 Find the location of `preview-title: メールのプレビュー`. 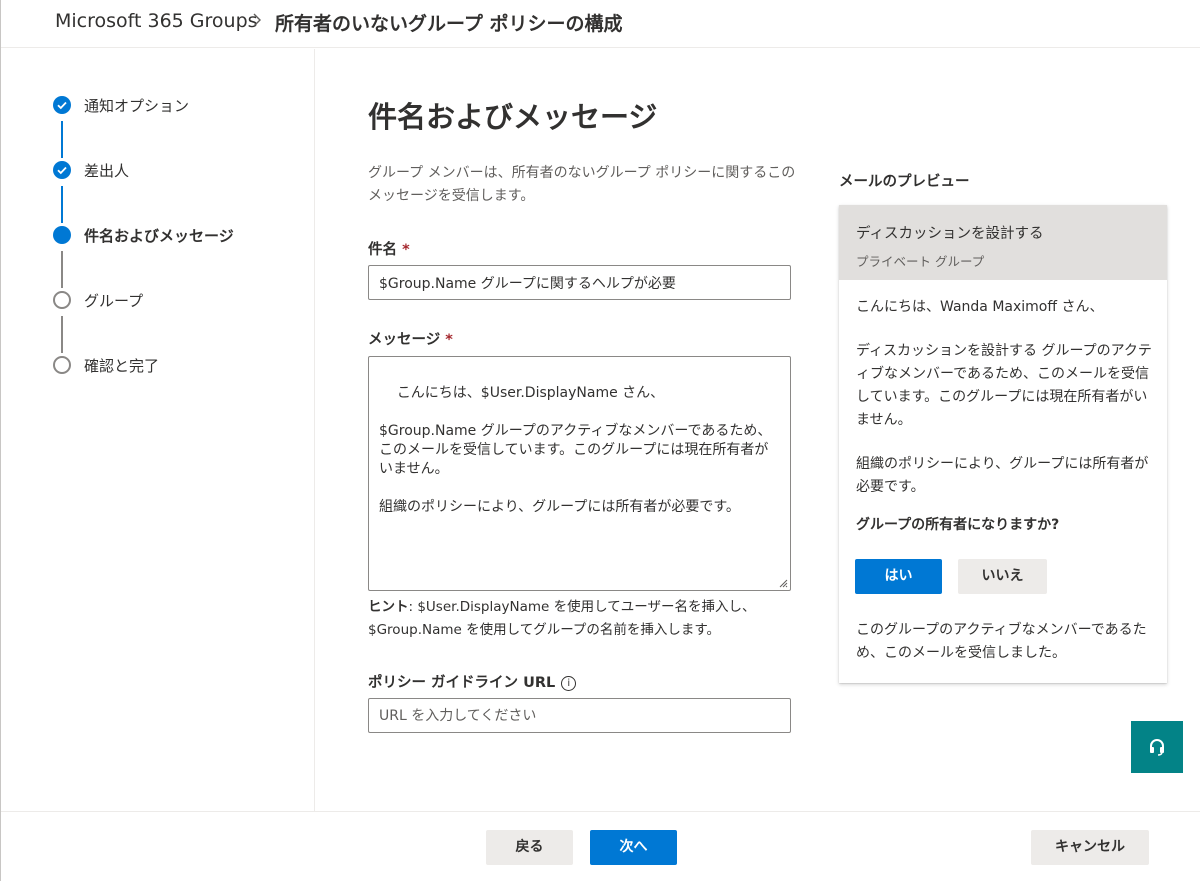

preview-title: メールのプレビュー is located at coordinates (904, 182).